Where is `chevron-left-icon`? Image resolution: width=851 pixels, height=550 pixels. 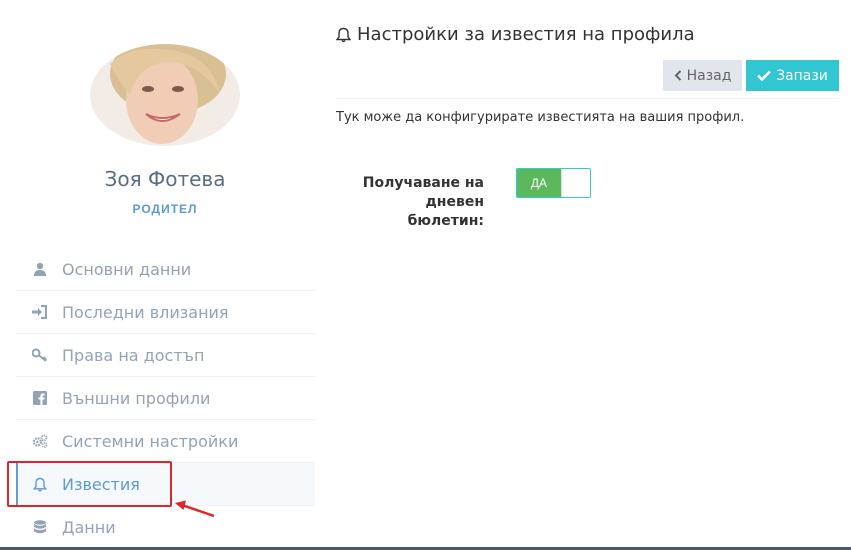
chevron-left-icon is located at coordinates (677, 75).